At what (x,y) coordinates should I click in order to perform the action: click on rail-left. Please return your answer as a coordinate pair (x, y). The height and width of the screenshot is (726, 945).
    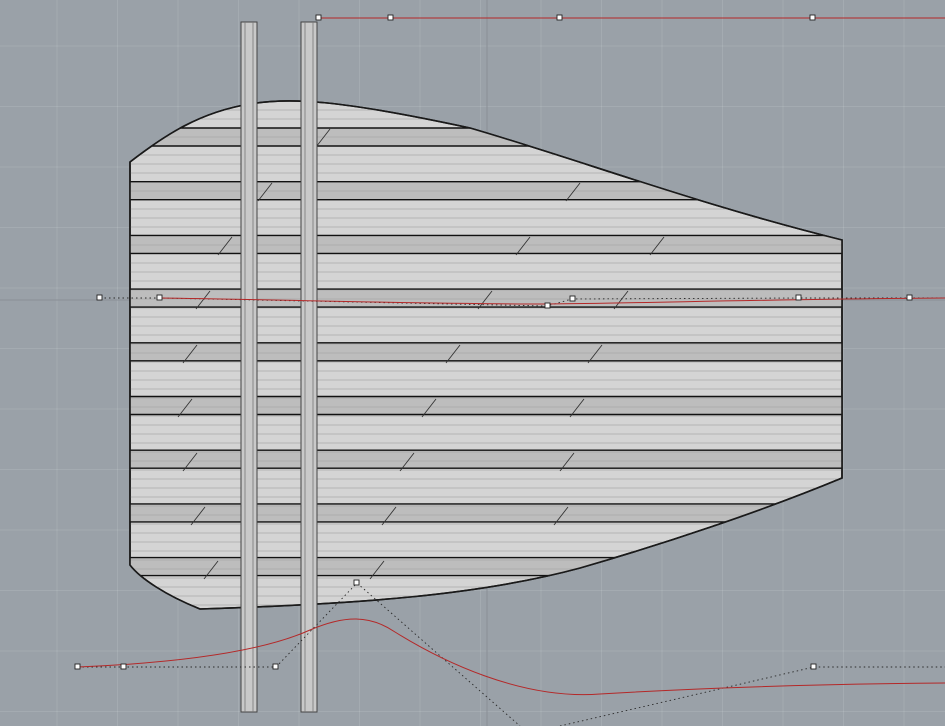
    Looking at the image, I should click on (249, 367).